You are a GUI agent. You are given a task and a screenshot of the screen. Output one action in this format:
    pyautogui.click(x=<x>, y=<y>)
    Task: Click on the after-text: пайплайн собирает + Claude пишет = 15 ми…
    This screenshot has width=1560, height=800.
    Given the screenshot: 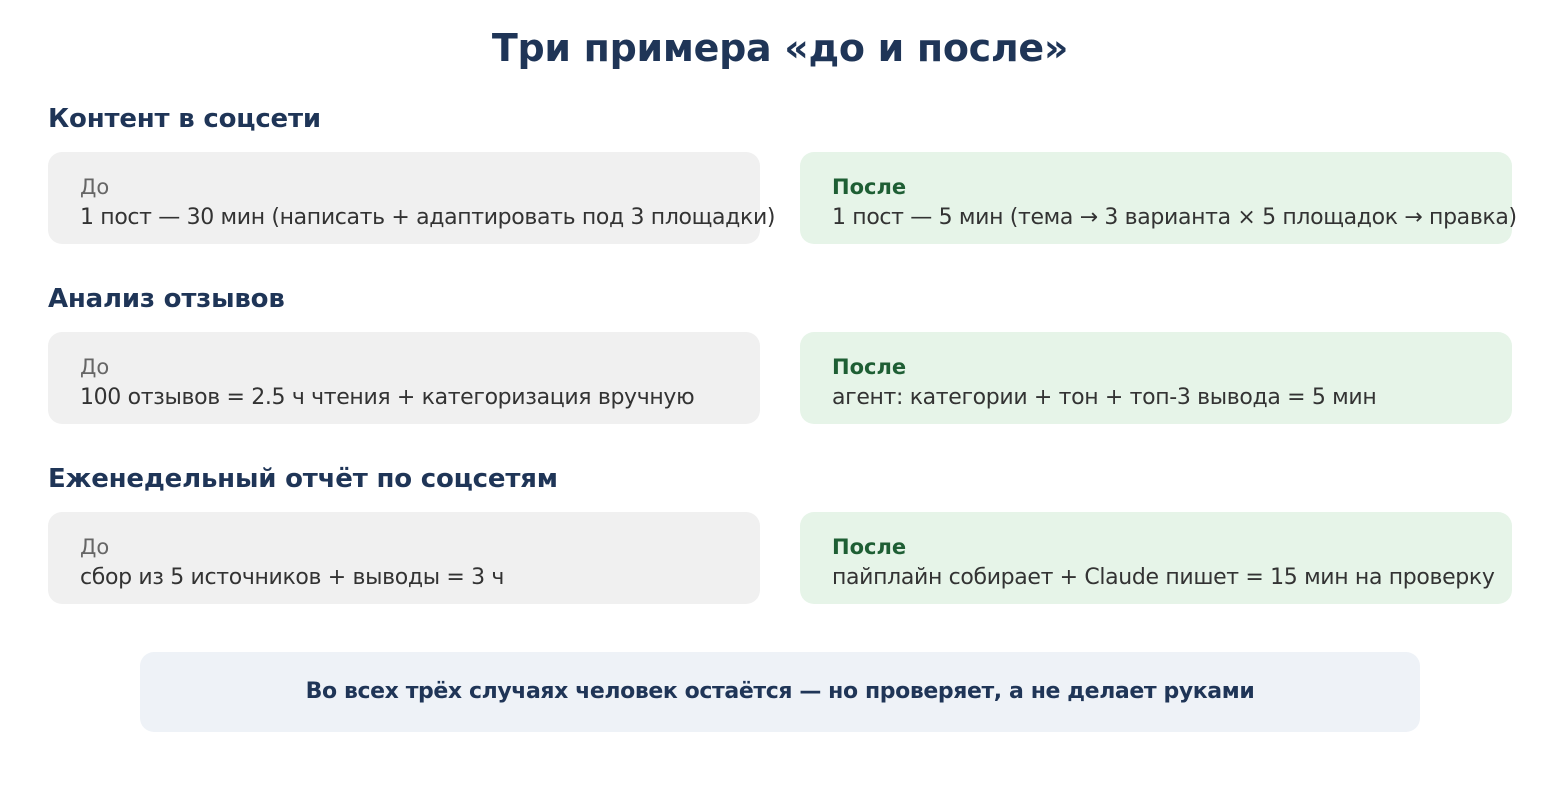 What is the action you would take?
    pyautogui.click(x=1163, y=577)
    